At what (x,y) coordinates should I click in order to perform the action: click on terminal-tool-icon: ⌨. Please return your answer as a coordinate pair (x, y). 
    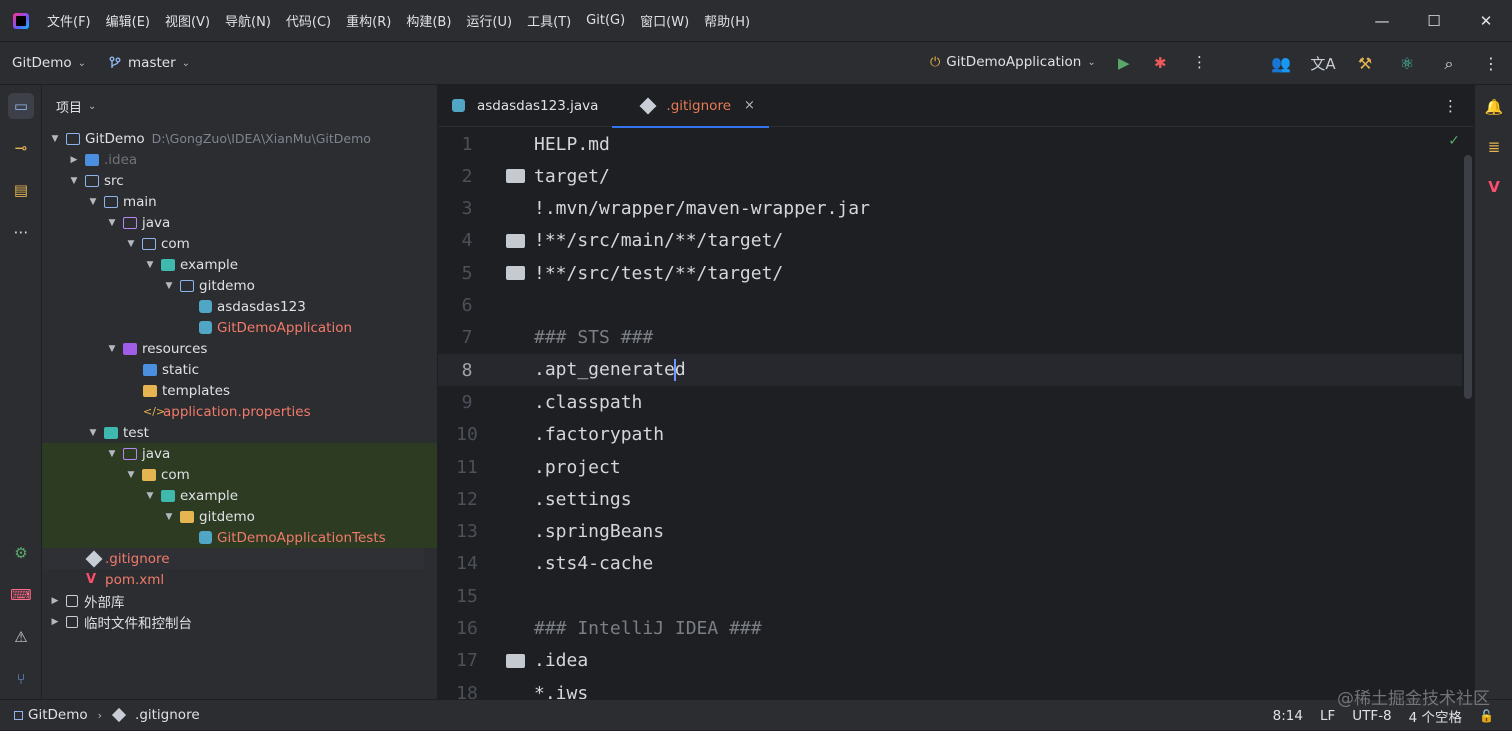
    Looking at the image, I should click on (21, 595).